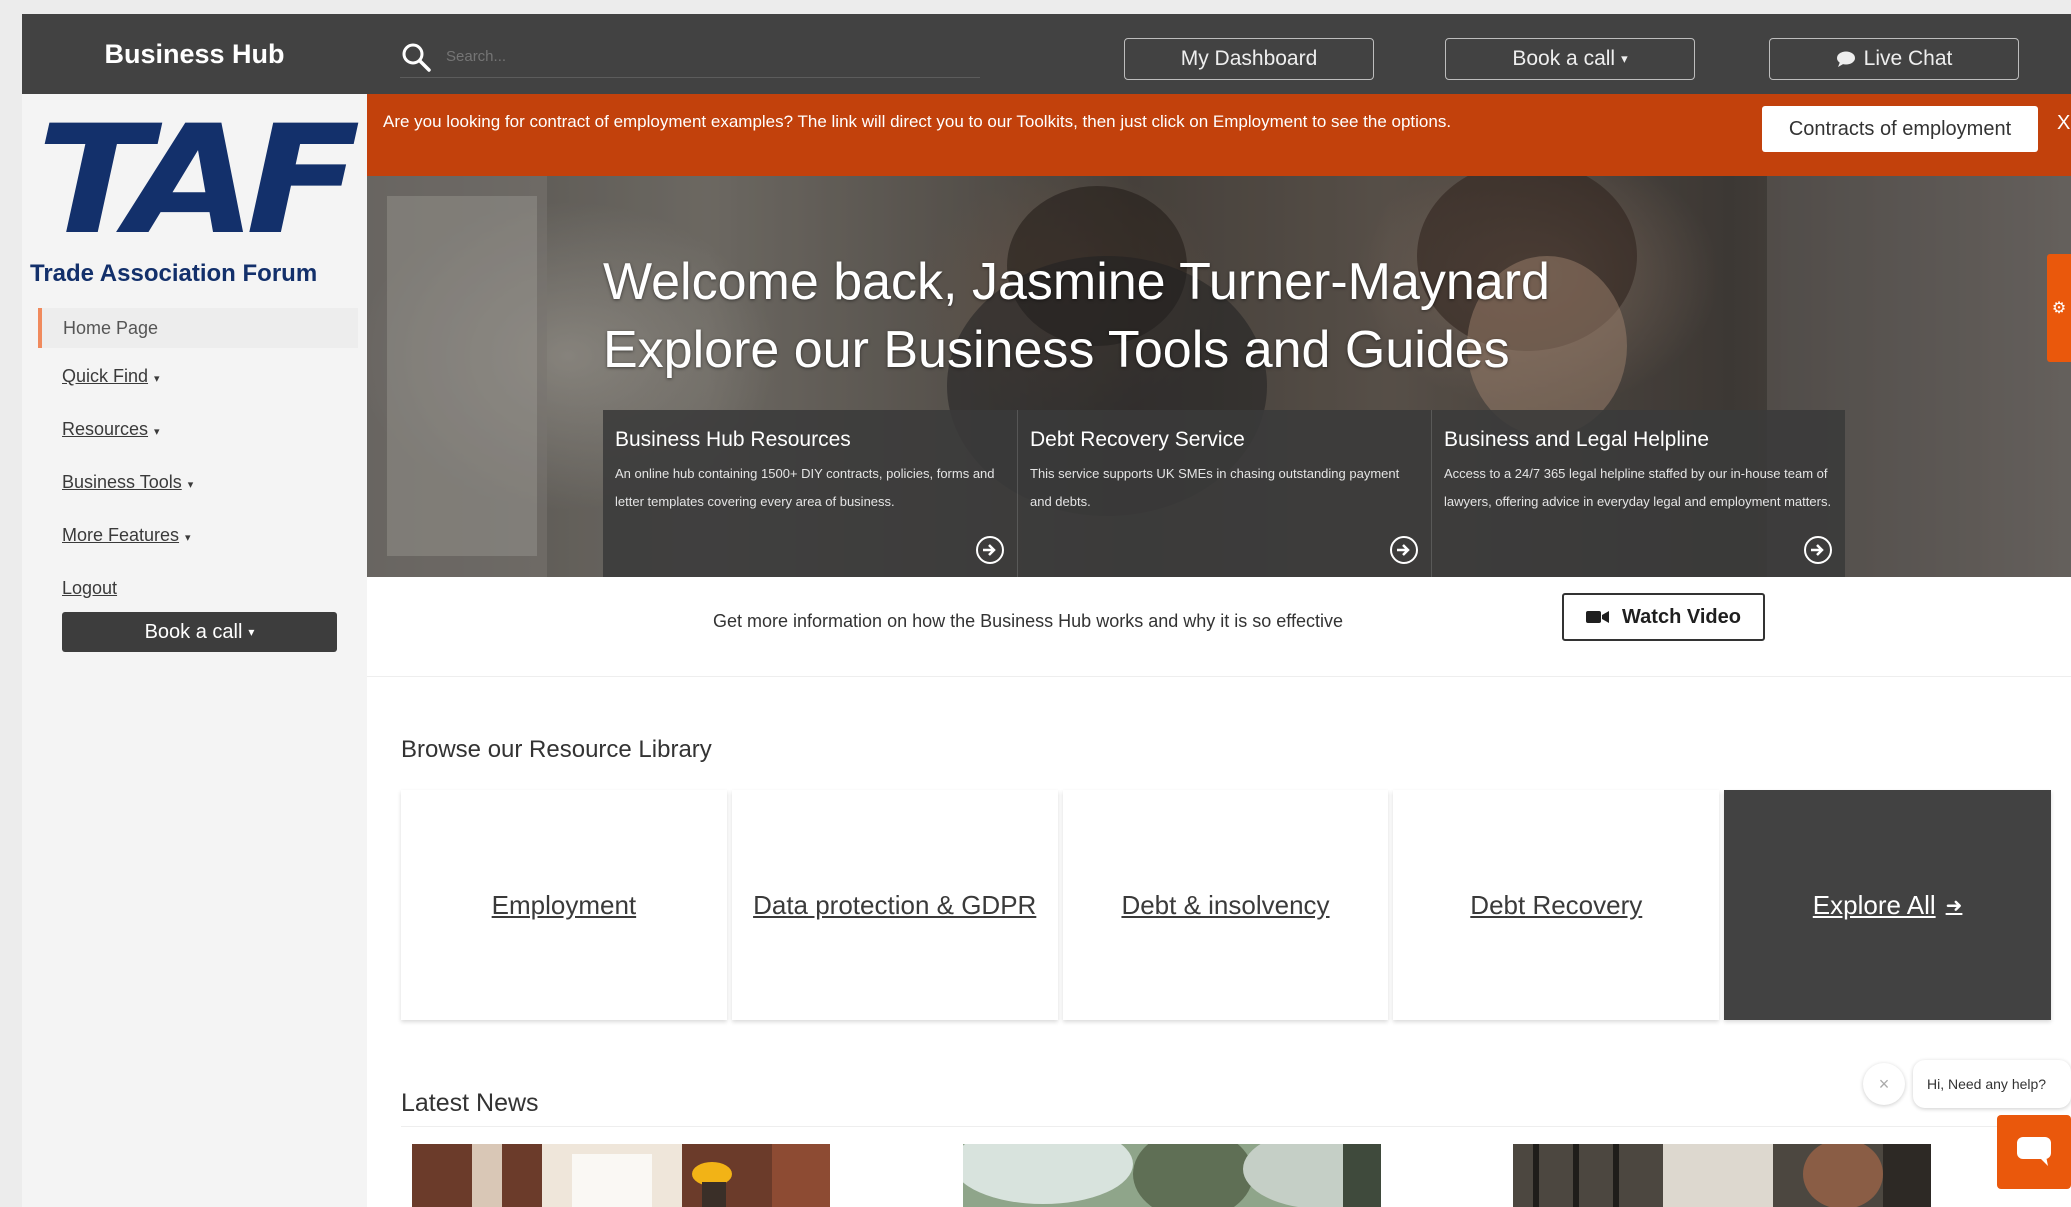  I want to click on taf-logo: TAF Trade Association Forum, so click(195, 197).